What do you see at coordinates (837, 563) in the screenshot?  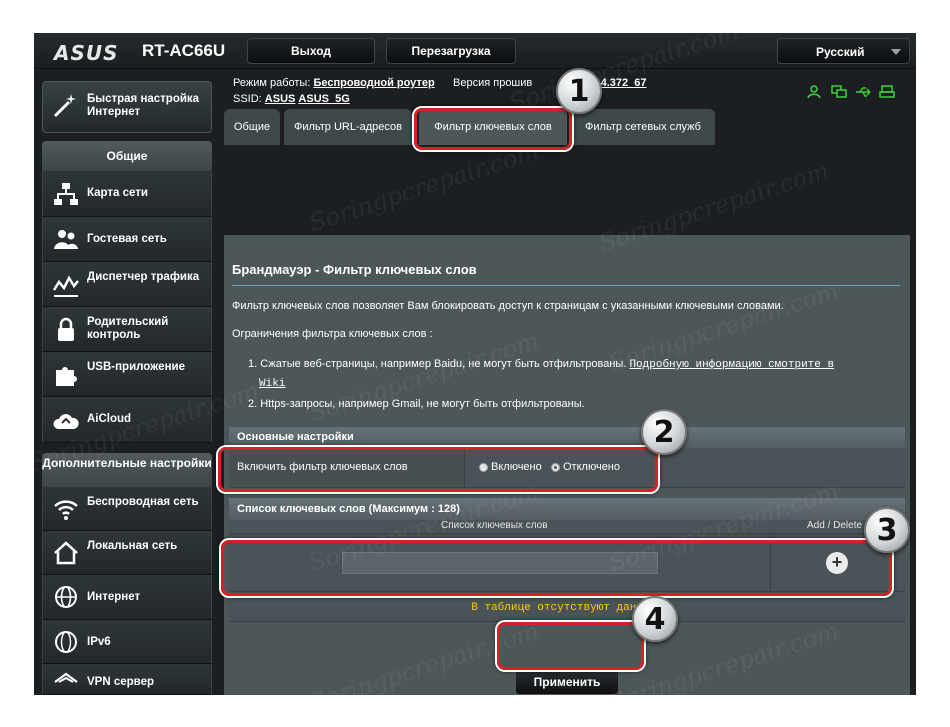 I see `add-keyword-button: +` at bounding box center [837, 563].